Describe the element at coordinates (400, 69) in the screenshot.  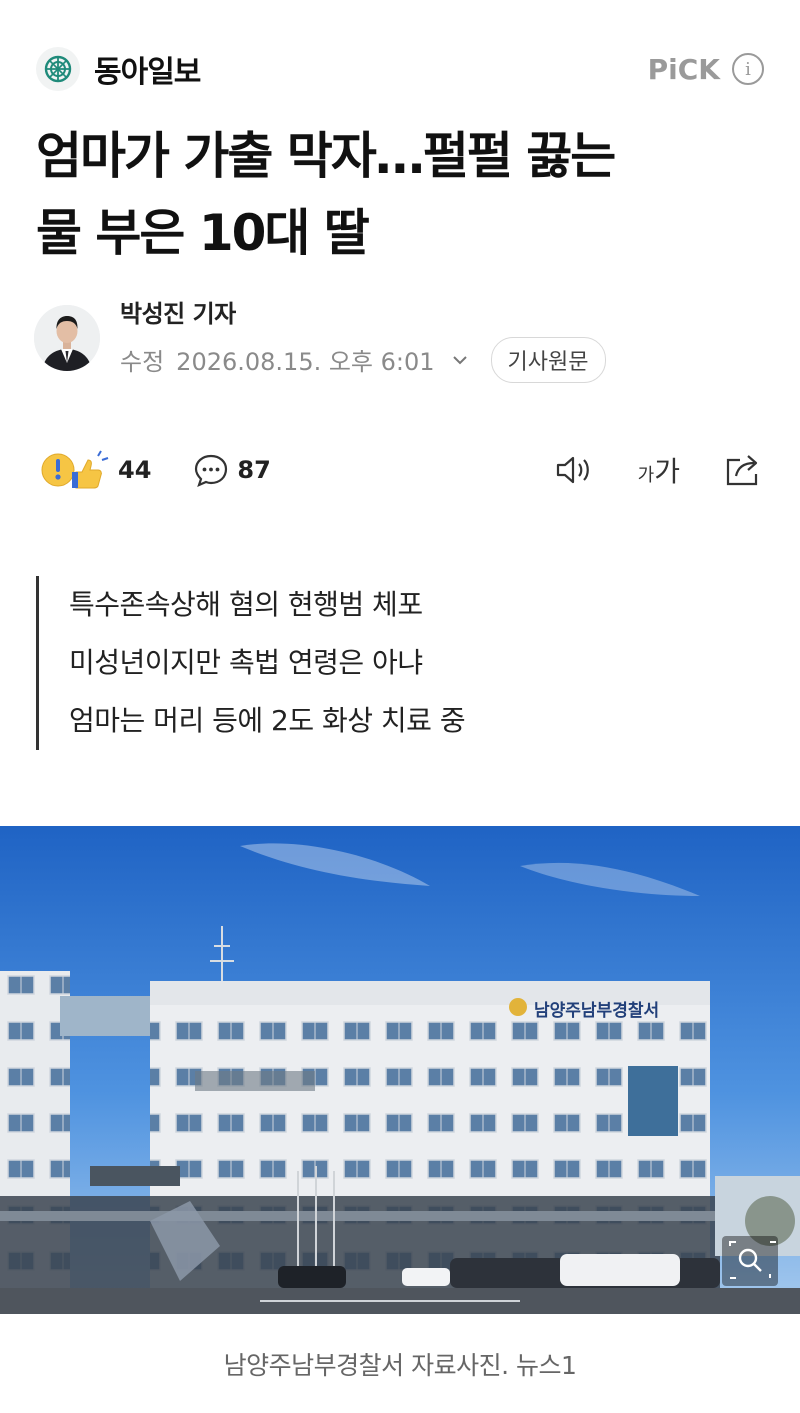
I see `press-header: 동아일보 PiCK i` at that location.